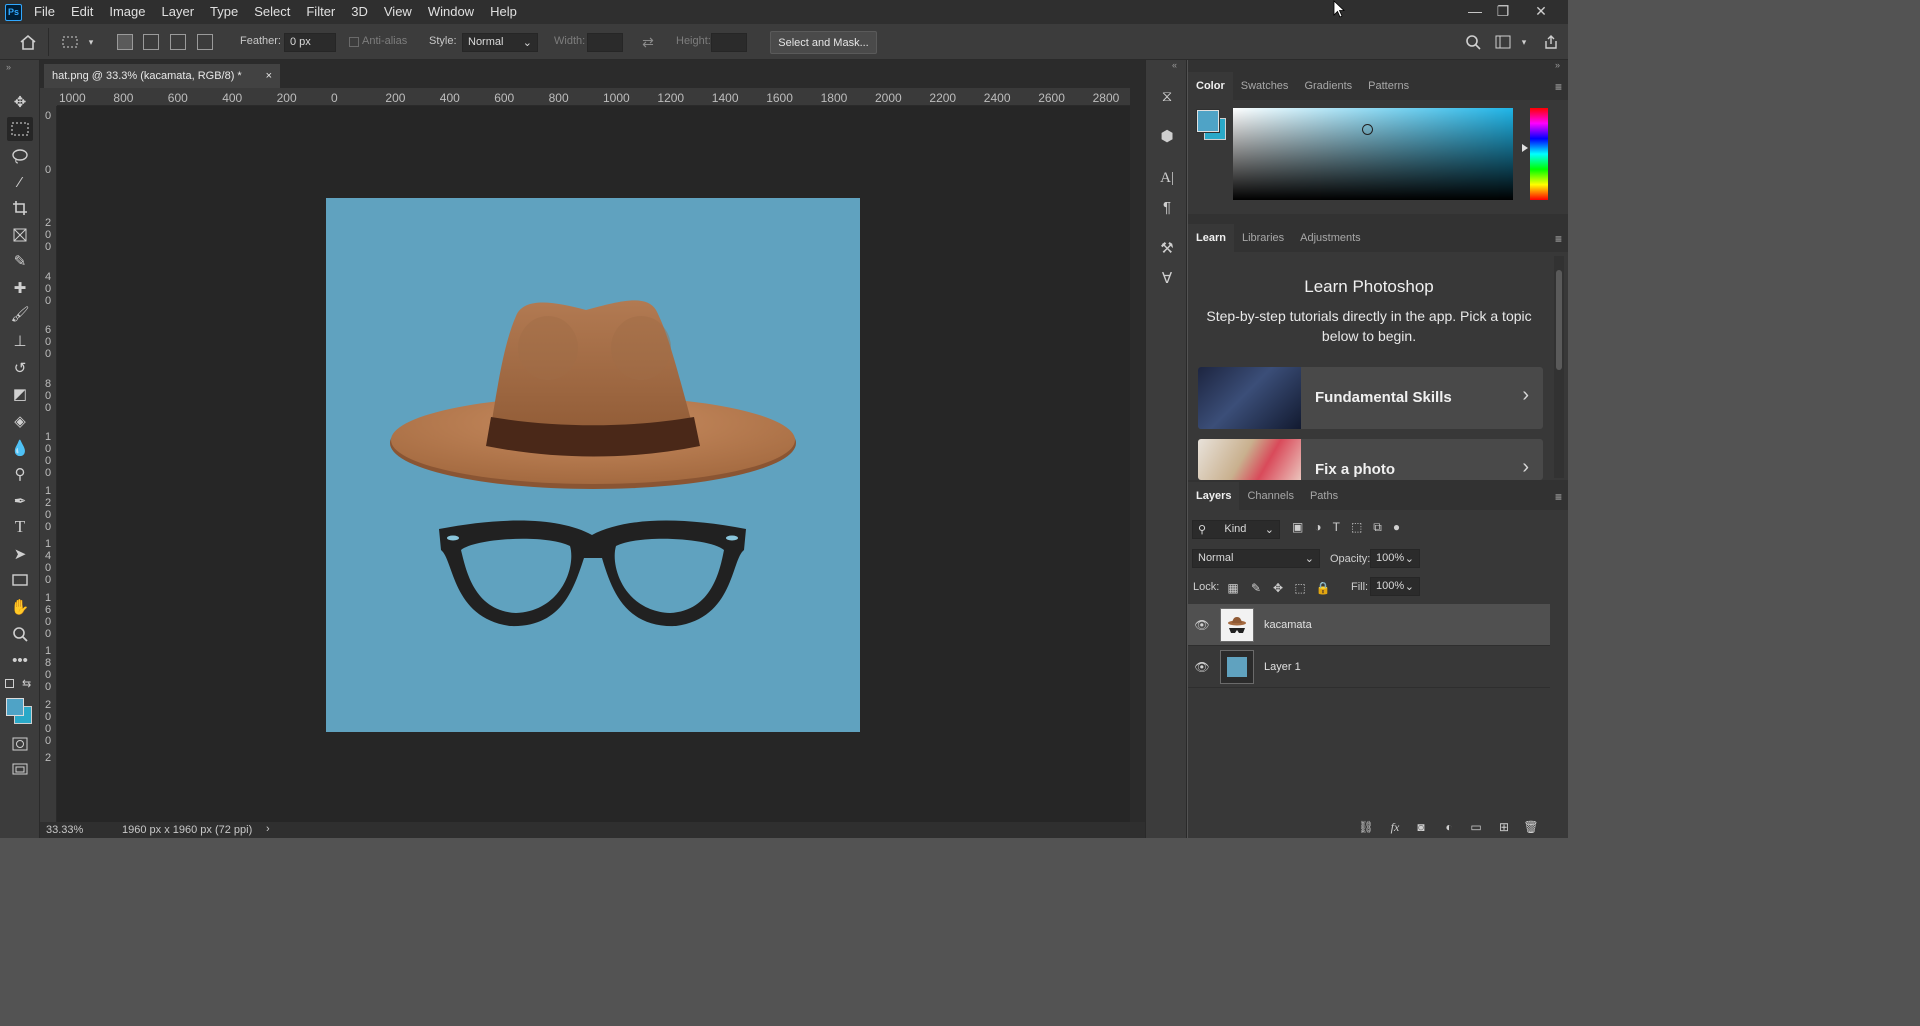  What do you see at coordinates (1475, 11) in the screenshot?
I see `minimize-button: —` at bounding box center [1475, 11].